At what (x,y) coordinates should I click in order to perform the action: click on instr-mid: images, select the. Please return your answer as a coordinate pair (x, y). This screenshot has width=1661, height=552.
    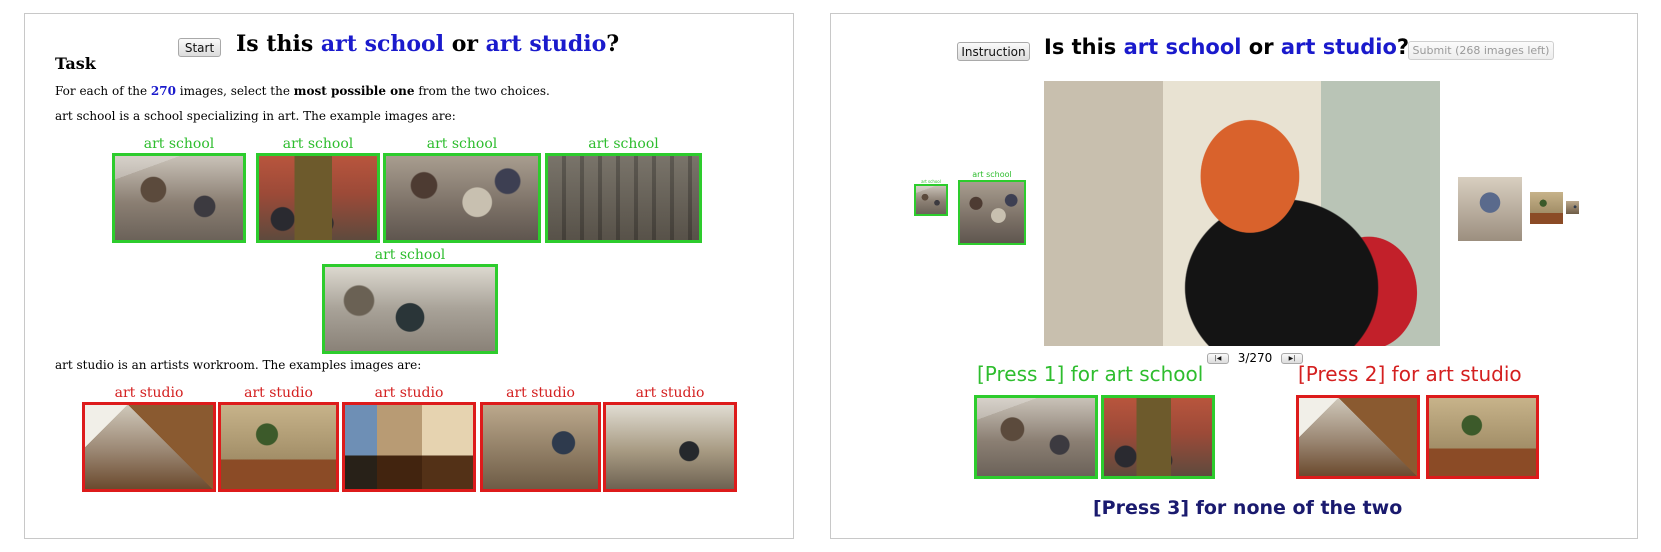
    Looking at the image, I should click on (234, 91).